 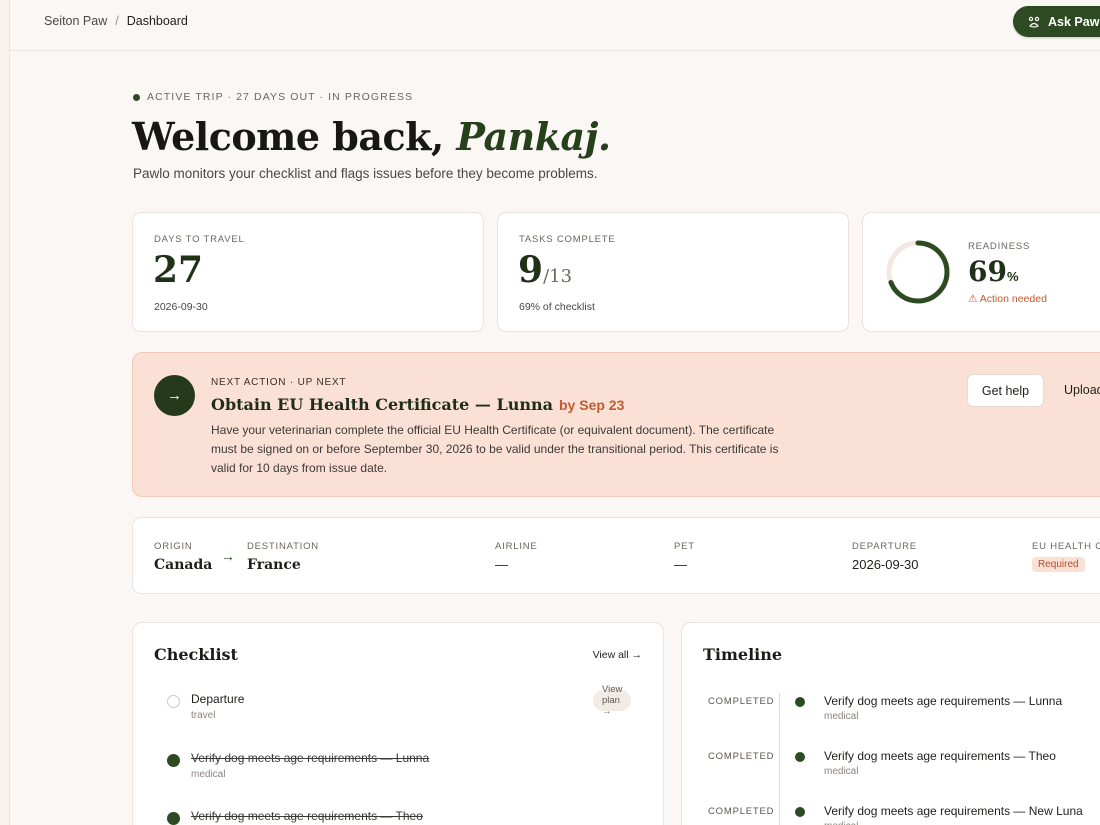 What do you see at coordinates (557, 307) in the screenshot?
I see `tasks-sub: 69% of checklist` at bounding box center [557, 307].